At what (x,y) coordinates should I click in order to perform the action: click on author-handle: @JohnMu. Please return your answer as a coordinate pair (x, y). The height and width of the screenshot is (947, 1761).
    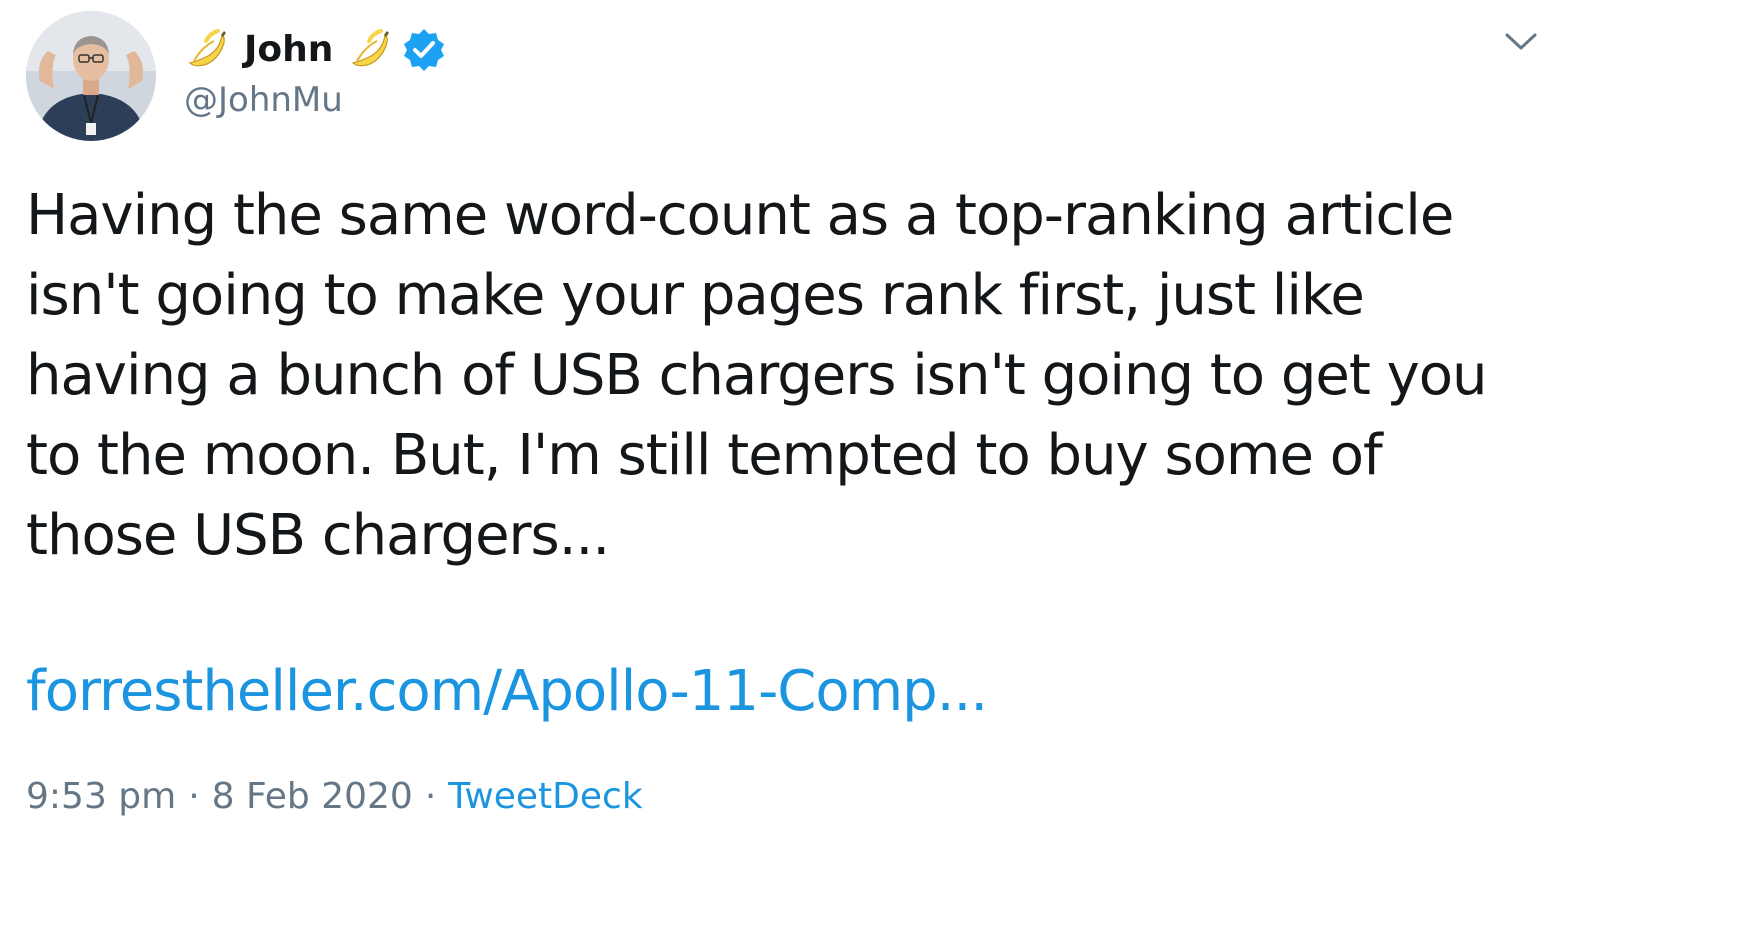
    Looking at the image, I should click on (263, 100).